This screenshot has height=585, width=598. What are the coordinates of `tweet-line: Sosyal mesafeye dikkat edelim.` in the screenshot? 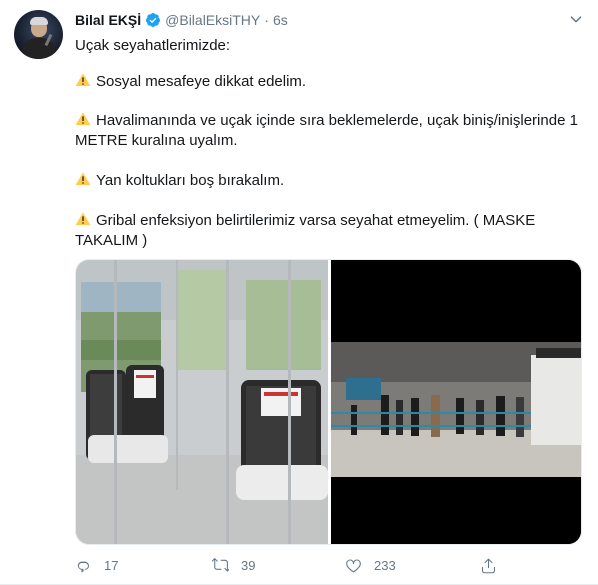 It's located at (330, 82).